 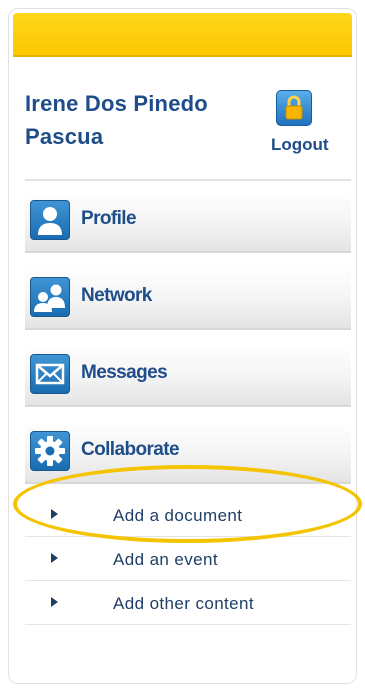 What do you see at coordinates (50, 374) in the screenshot?
I see `envelope-icon` at bounding box center [50, 374].